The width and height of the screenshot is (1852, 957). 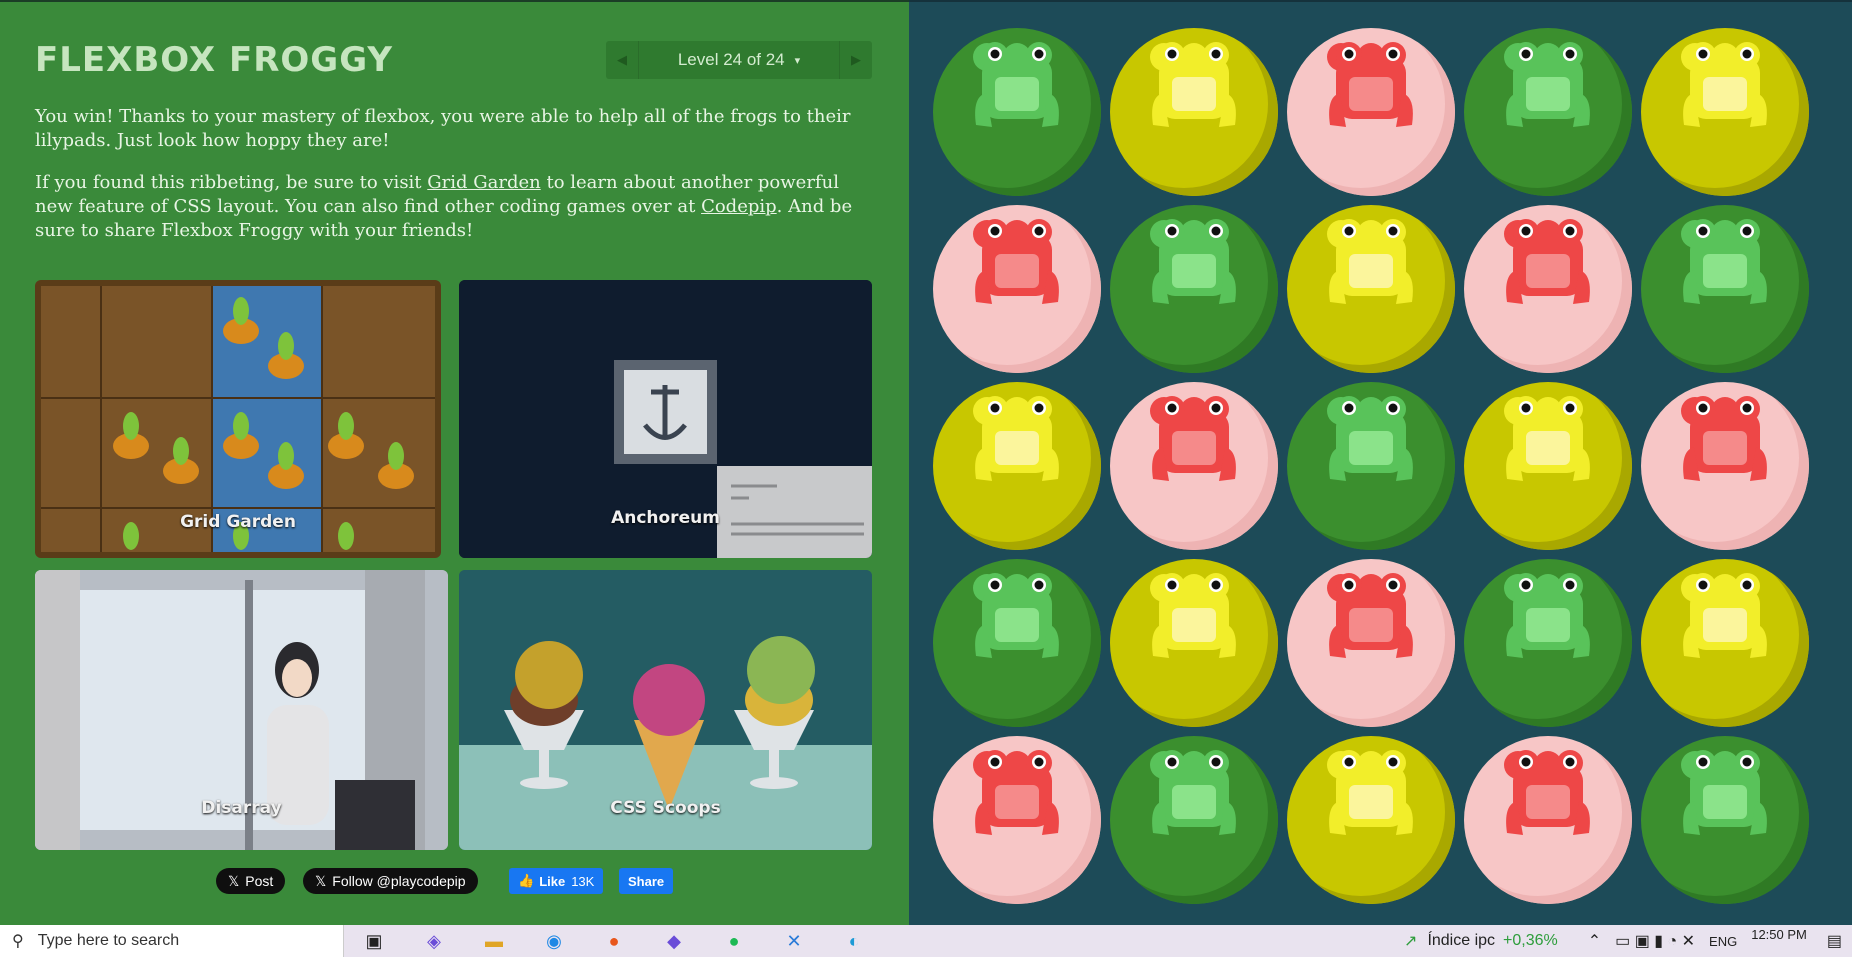 What do you see at coordinates (108, 941) in the screenshot?
I see `search-input: Type here to search` at bounding box center [108, 941].